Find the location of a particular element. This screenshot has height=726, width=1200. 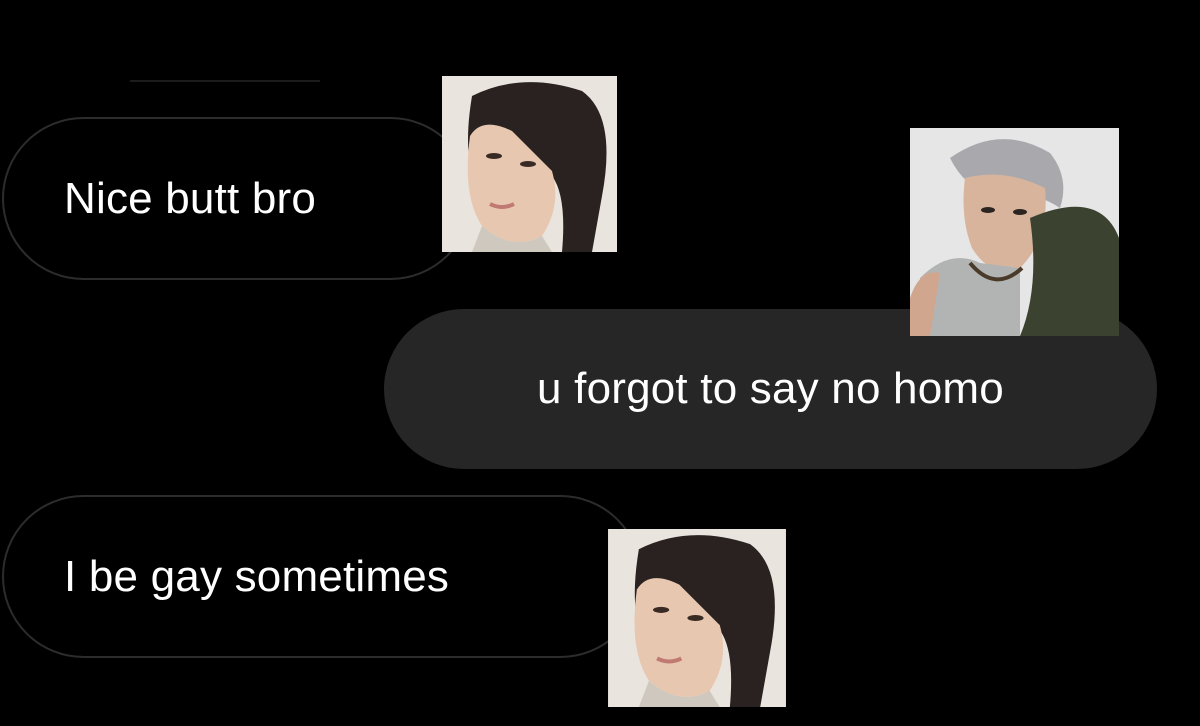

message-bubble-received: Nice butt bro is located at coordinates (237, 198).